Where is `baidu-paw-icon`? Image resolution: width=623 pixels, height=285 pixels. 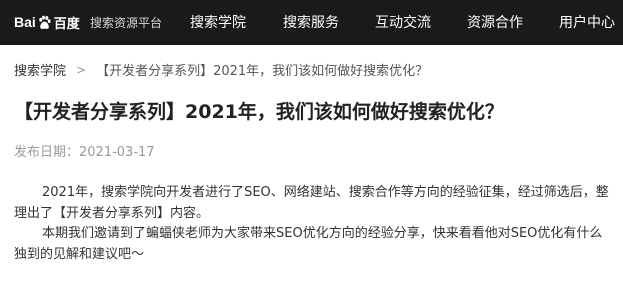 baidu-paw-icon is located at coordinates (45, 22).